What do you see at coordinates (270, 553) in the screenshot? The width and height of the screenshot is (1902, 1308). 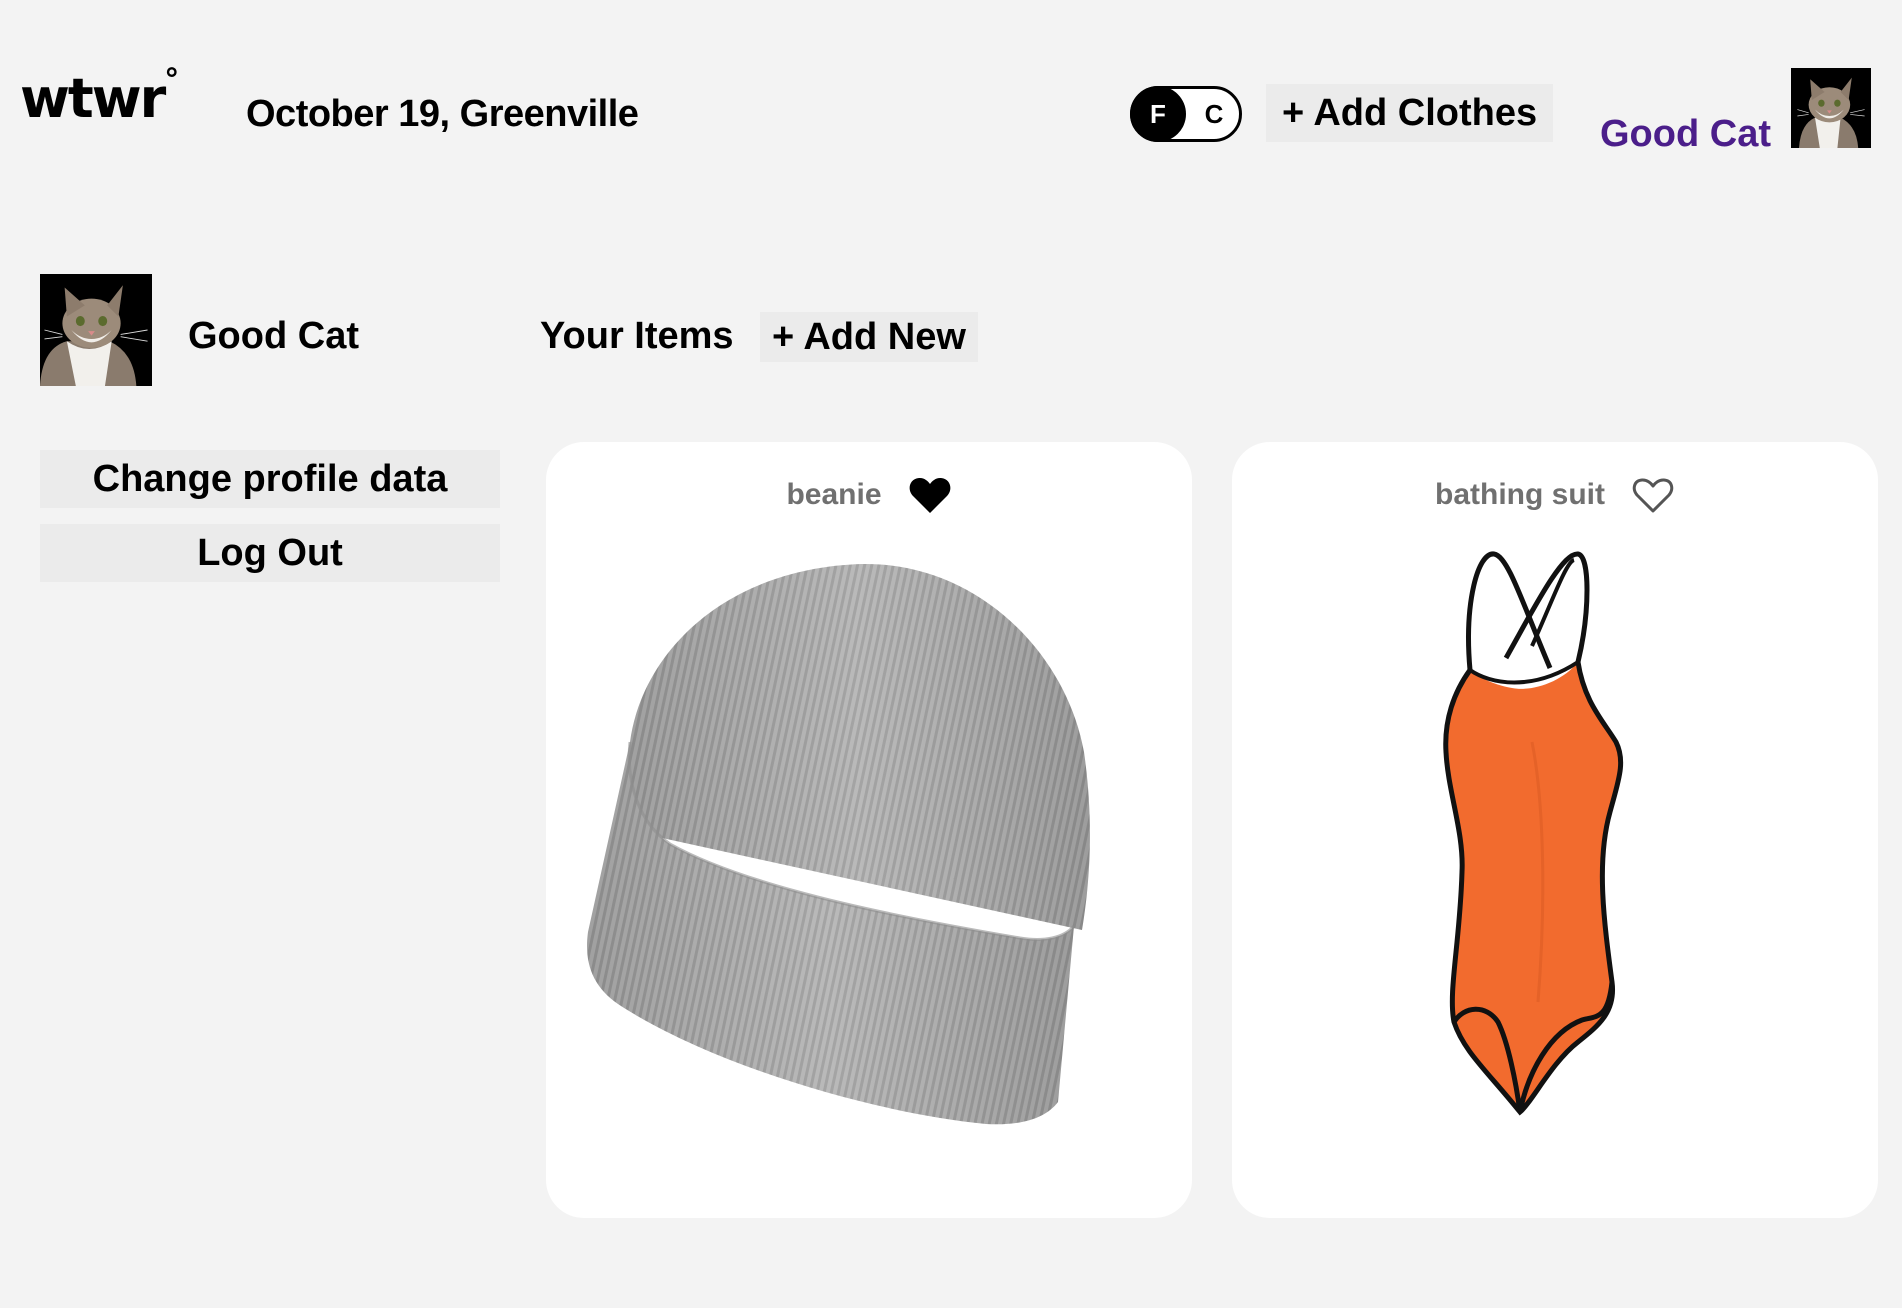 I see `logout-button: Log Out` at bounding box center [270, 553].